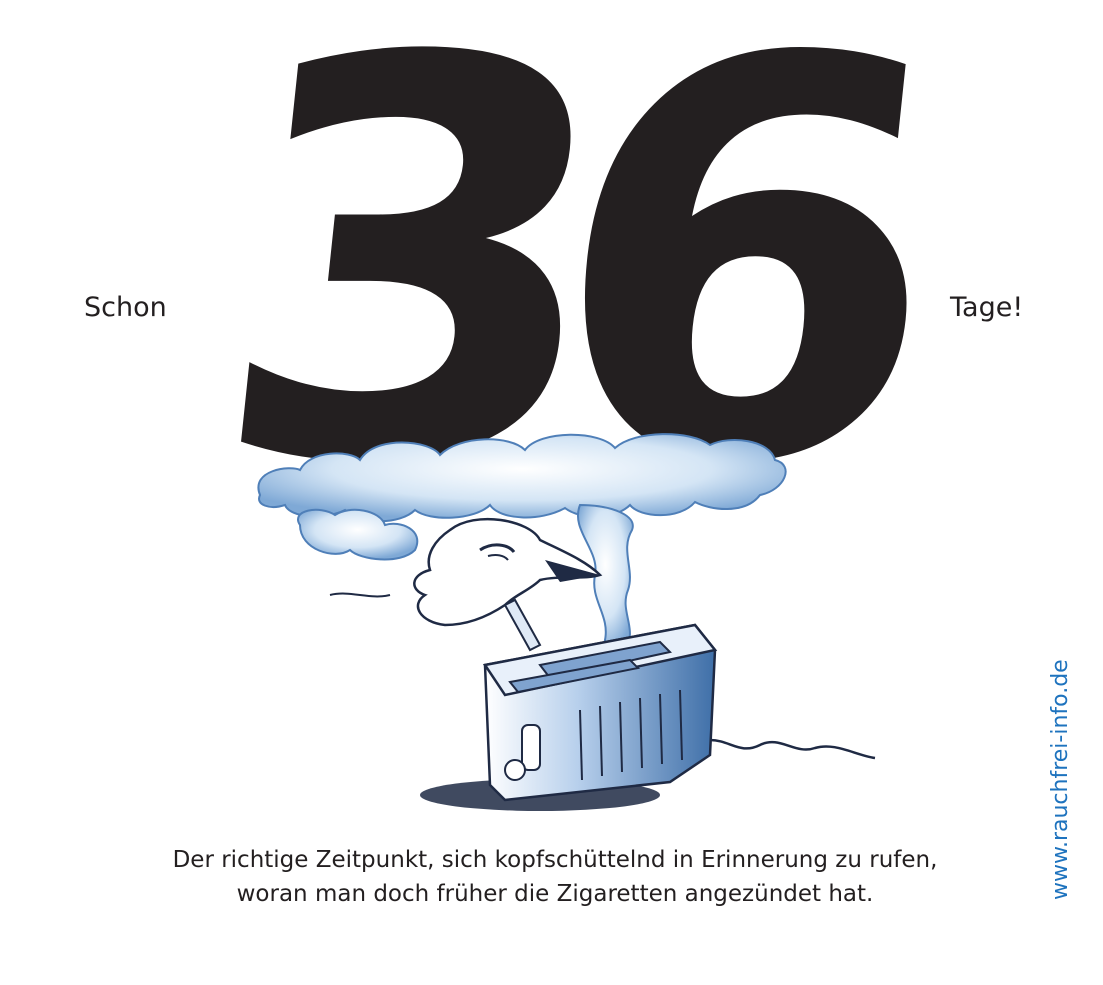 The image size is (1103, 985). What do you see at coordinates (987, 307) in the screenshot?
I see `suffix-text: Tage!` at bounding box center [987, 307].